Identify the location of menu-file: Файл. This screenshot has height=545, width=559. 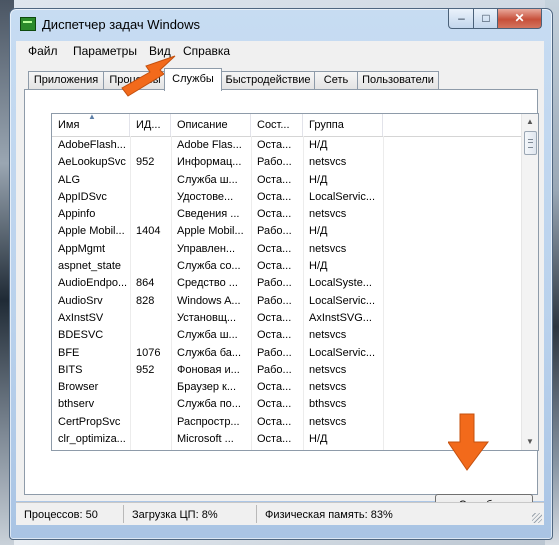
(43, 51).